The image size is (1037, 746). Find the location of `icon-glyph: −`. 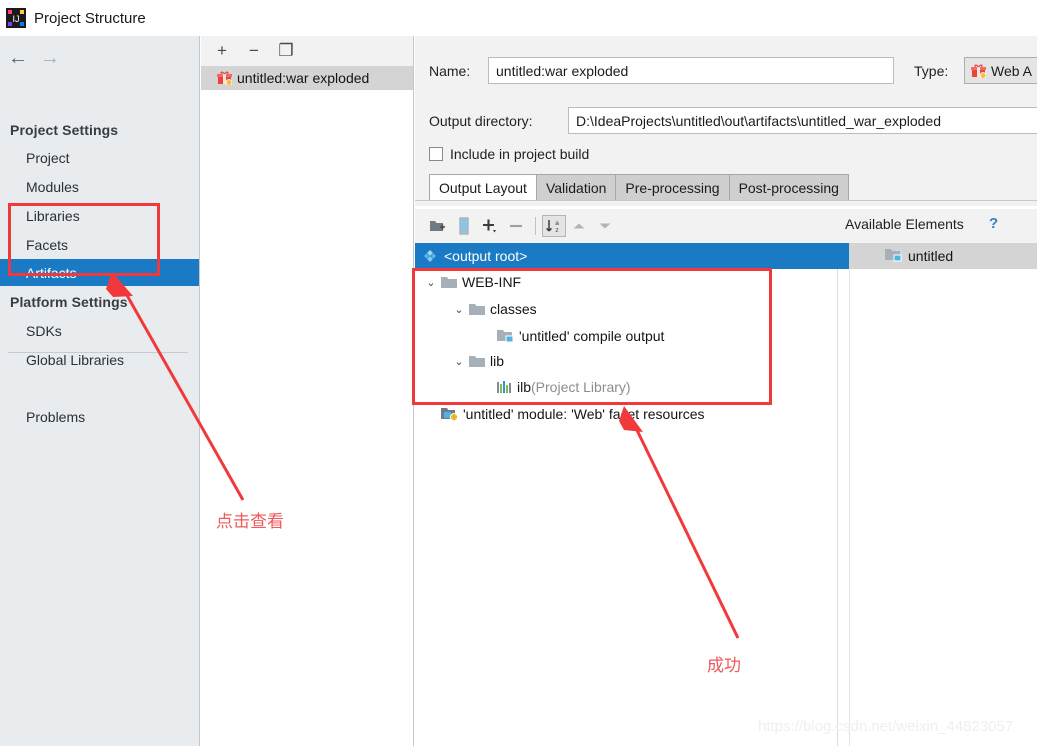

icon-glyph: − is located at coordinates (254, 50).